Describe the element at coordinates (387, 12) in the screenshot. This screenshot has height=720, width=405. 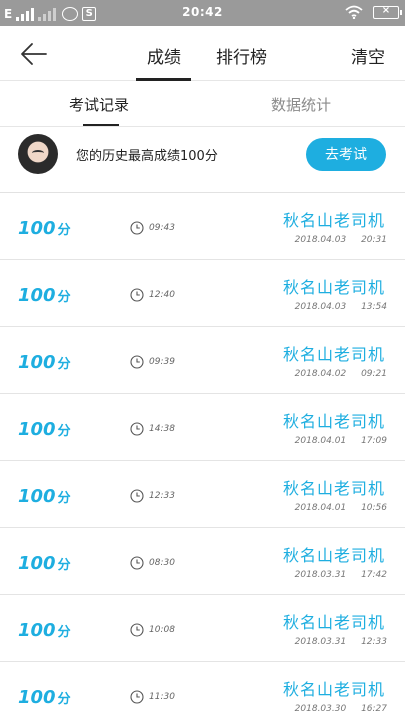
I see `battery-icon: ×` at that location.